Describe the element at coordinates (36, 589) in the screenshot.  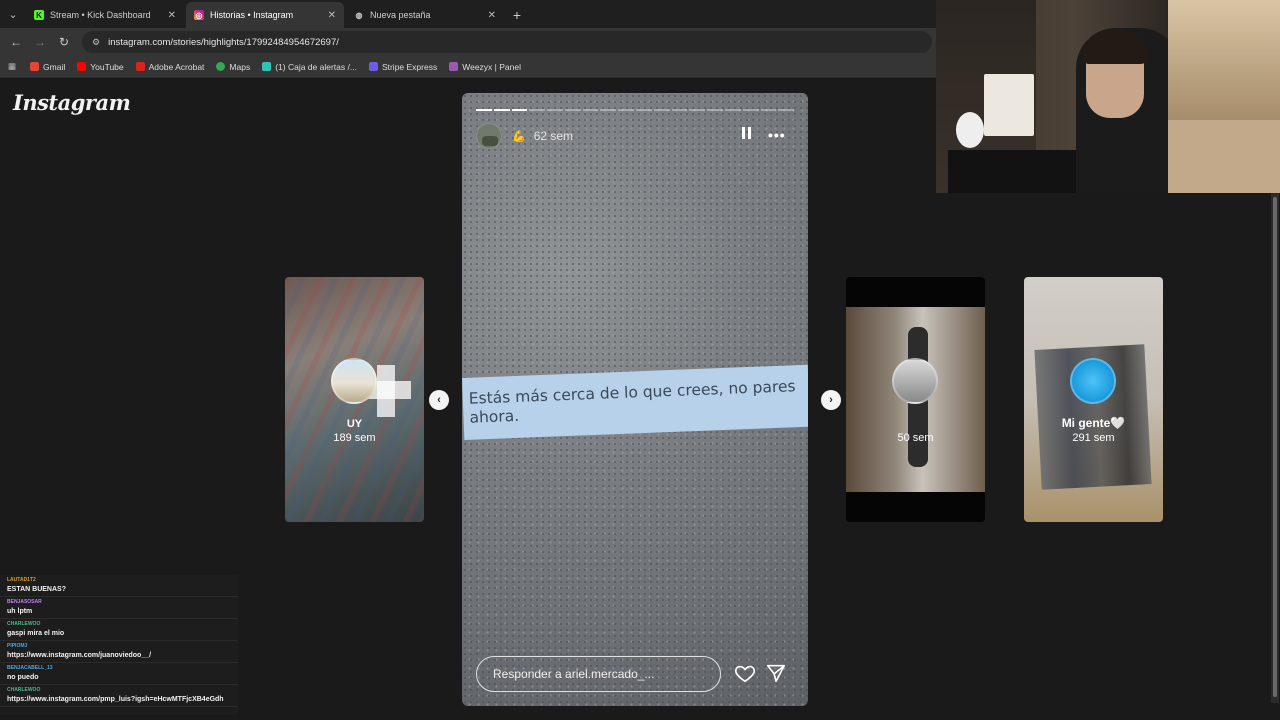
I see `chat-text: ESTAN BUENAS?` at that location.